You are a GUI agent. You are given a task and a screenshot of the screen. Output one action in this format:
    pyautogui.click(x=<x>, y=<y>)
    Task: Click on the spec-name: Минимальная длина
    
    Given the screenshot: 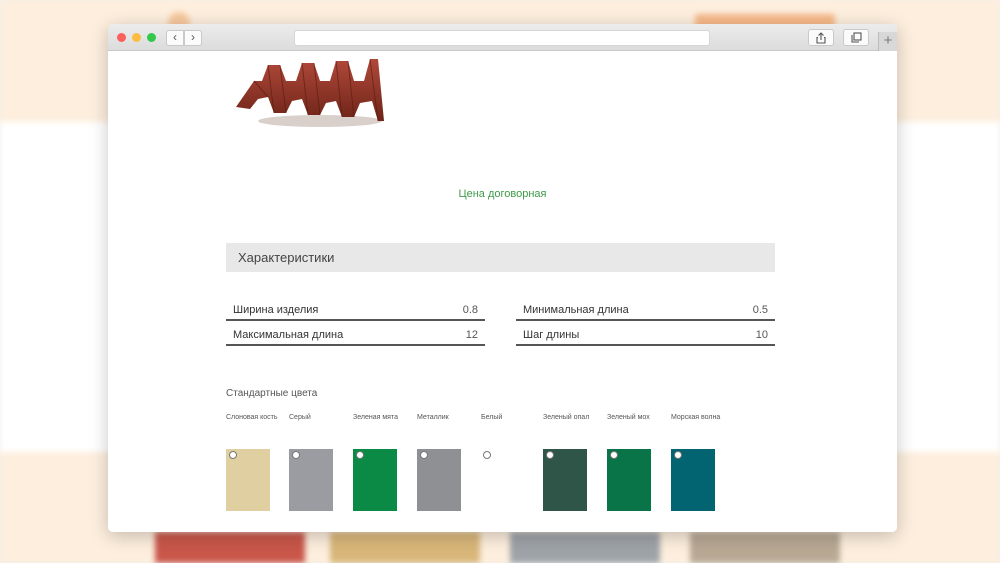 What is the action you would take?
    pyautogui.click(x=576, y=310)
    